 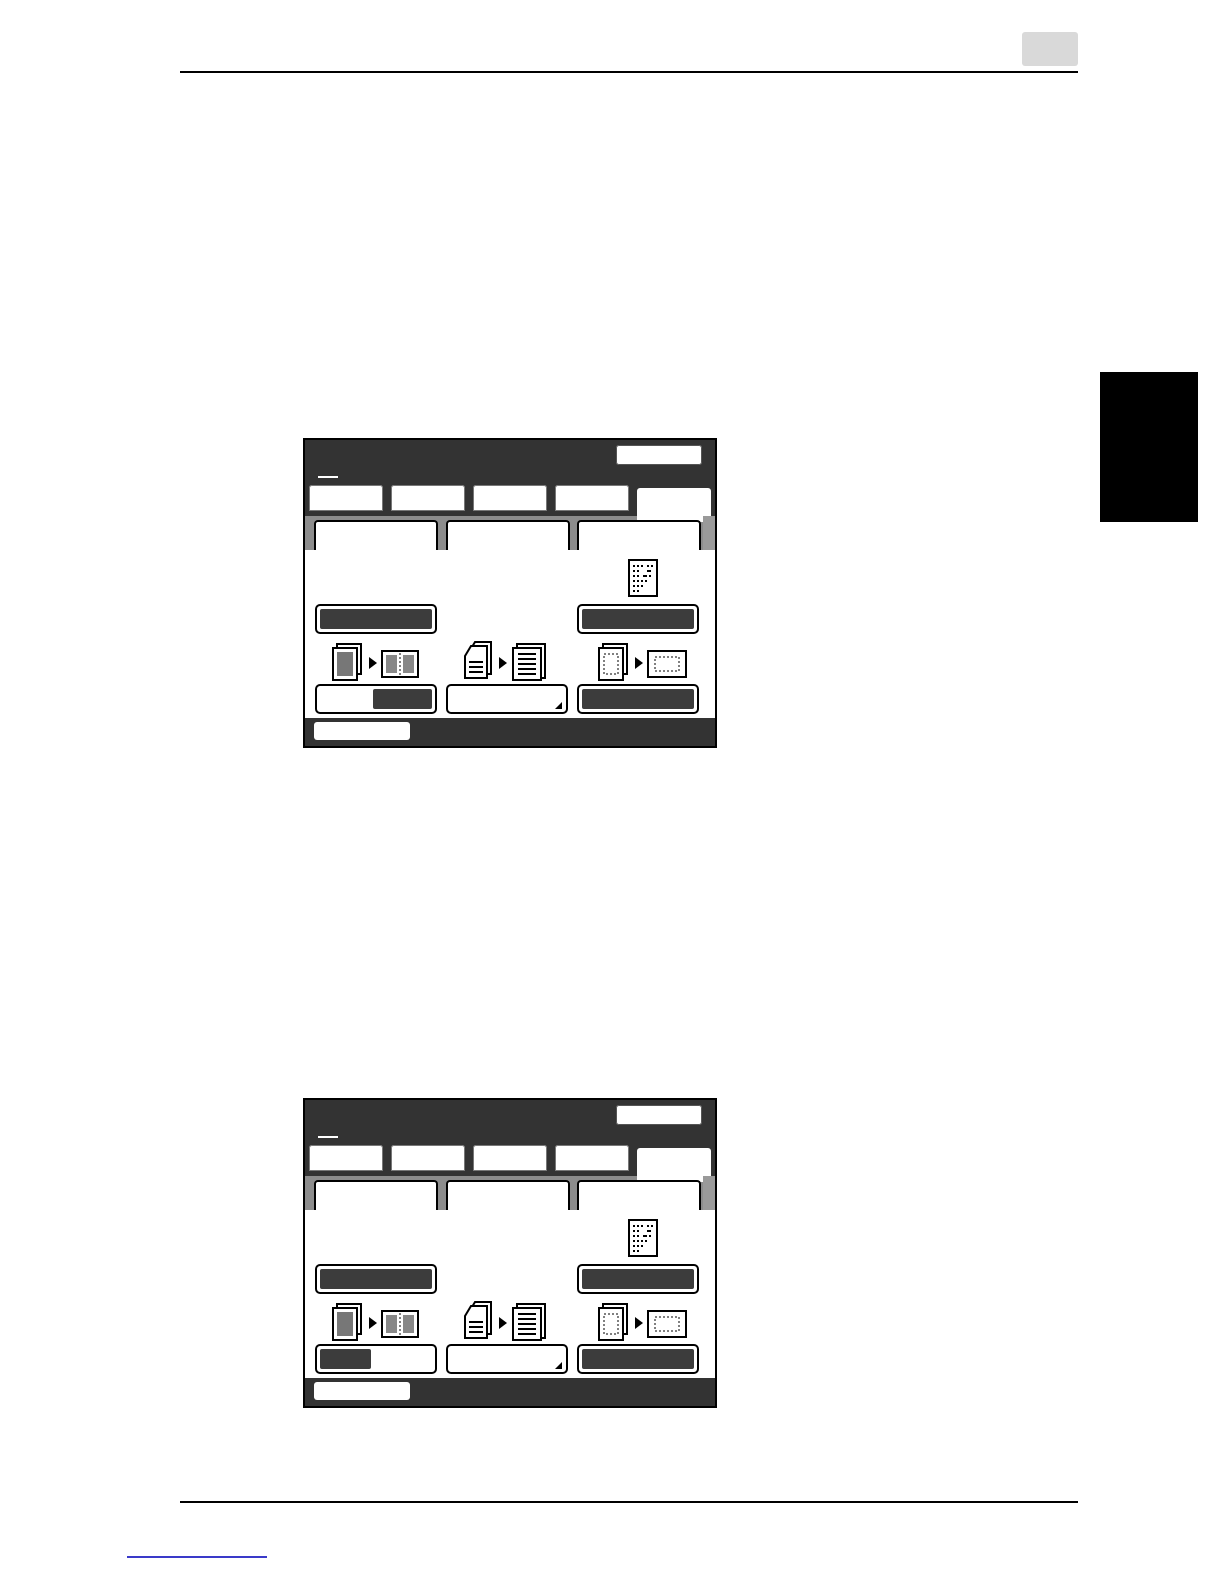 What do you see at coordinates (1050, 49) in the screenshot?
I see `chapter-number-box` at bounding box center [1050, 49].